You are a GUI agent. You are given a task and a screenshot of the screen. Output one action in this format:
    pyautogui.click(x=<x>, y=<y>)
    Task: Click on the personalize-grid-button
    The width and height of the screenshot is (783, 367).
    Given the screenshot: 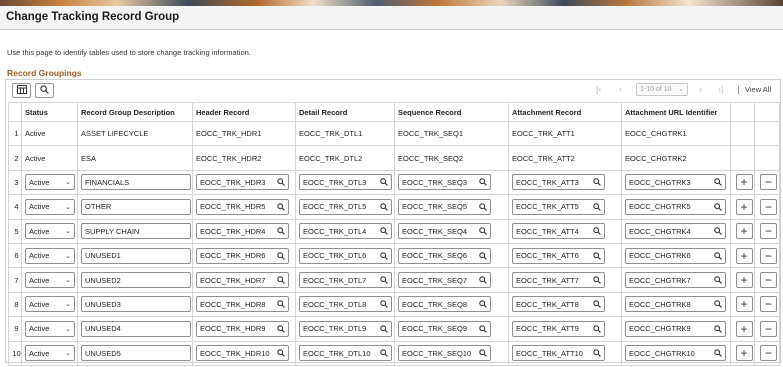 What is the action you would take?
    pyautogui.click(x=21, y=90)
    